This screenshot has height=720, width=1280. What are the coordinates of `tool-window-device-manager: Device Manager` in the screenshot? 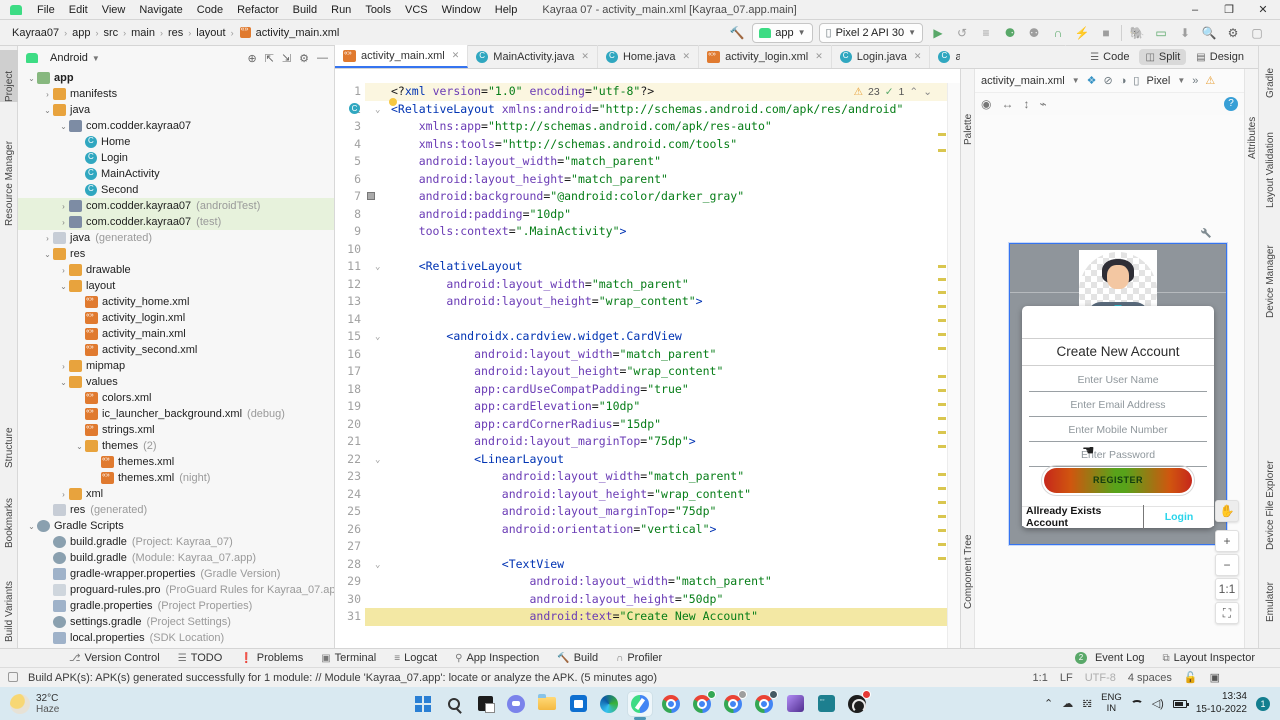 It's located at (1269, 268).